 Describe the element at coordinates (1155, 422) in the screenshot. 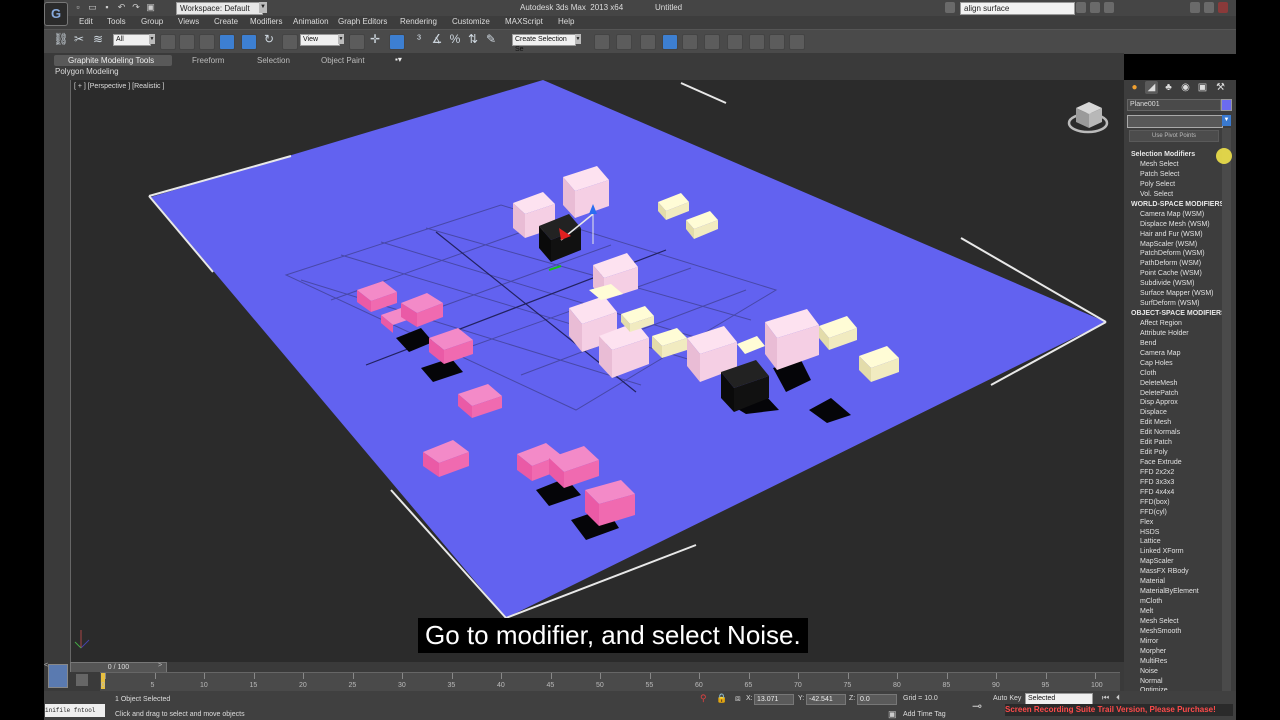

I see `modifier-list-item: Edit Mesh` at that location.